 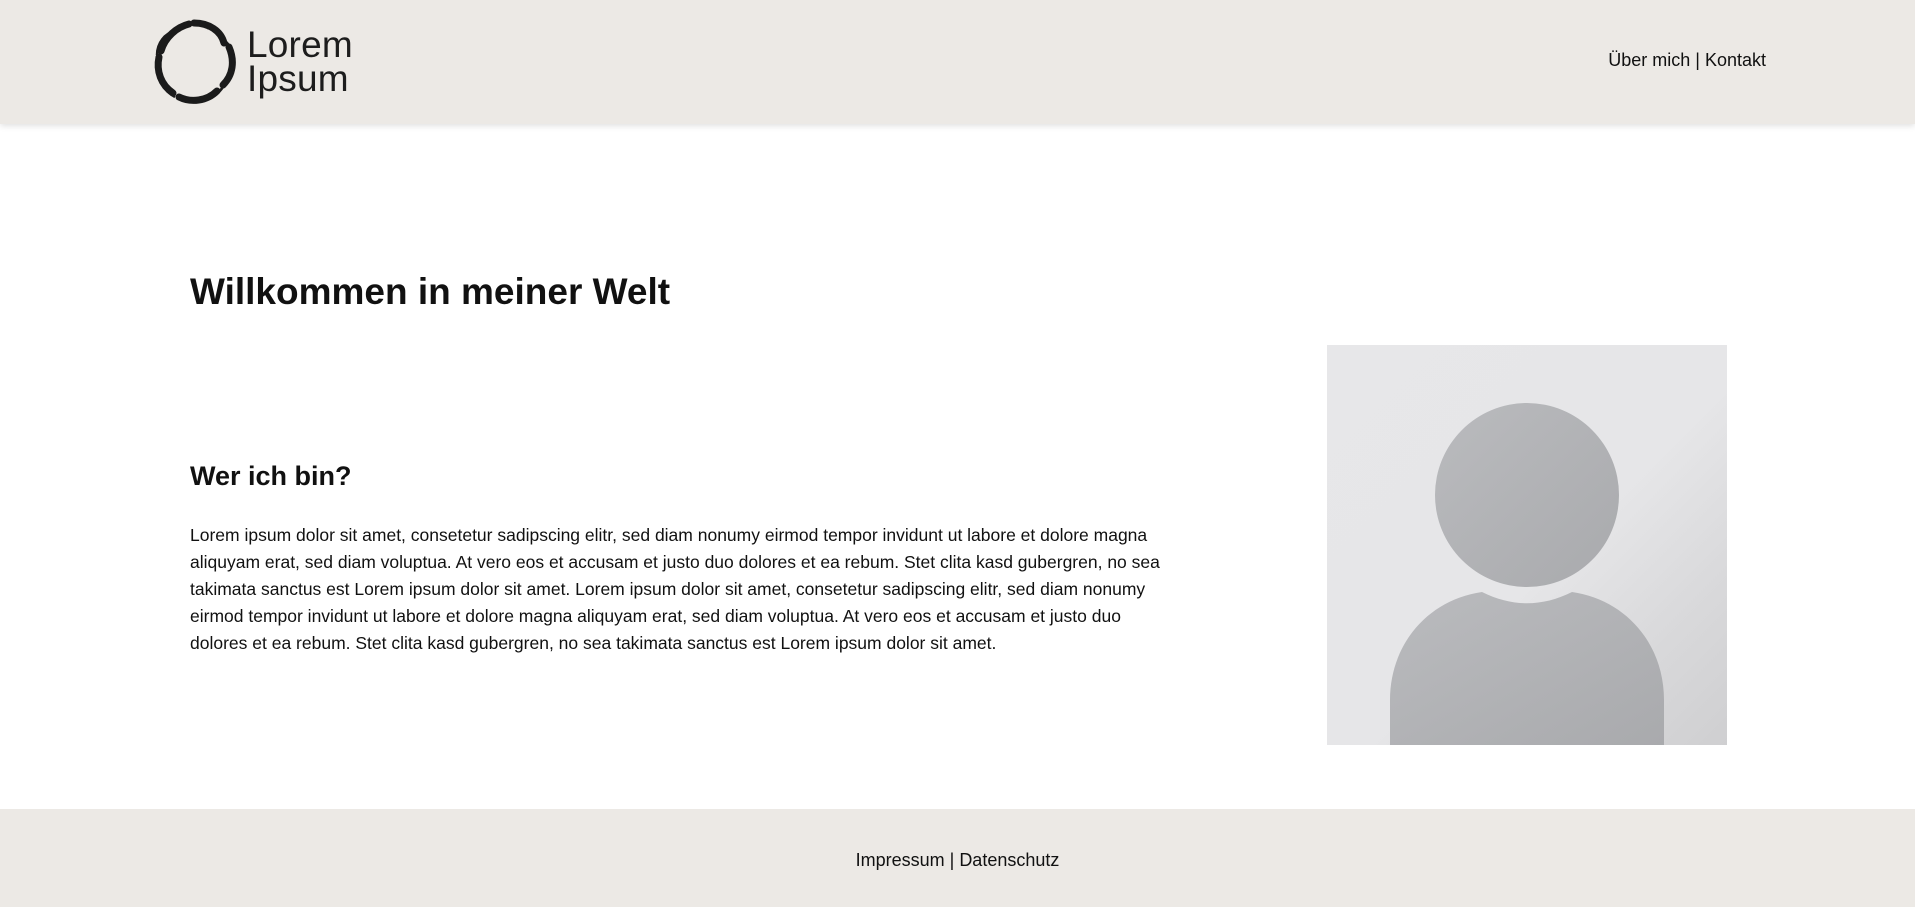 I want to click on user-placeholder-icon, so click(x=1527, y=574).